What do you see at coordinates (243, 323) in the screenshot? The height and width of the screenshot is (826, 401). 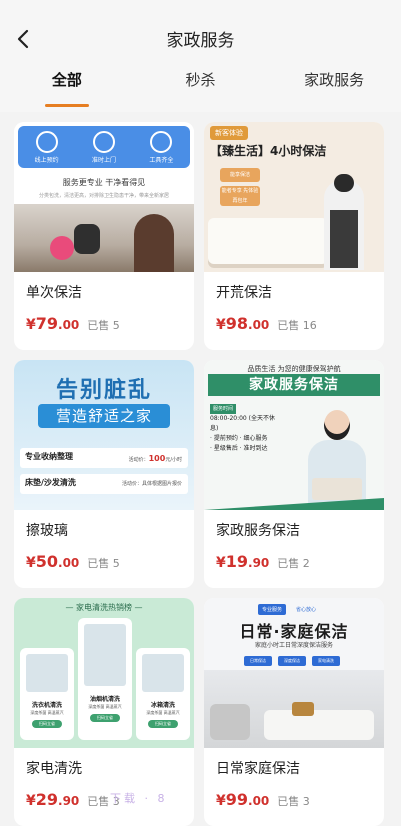 I see `product-price: ¥98.00` at bounding box center [243, 323].